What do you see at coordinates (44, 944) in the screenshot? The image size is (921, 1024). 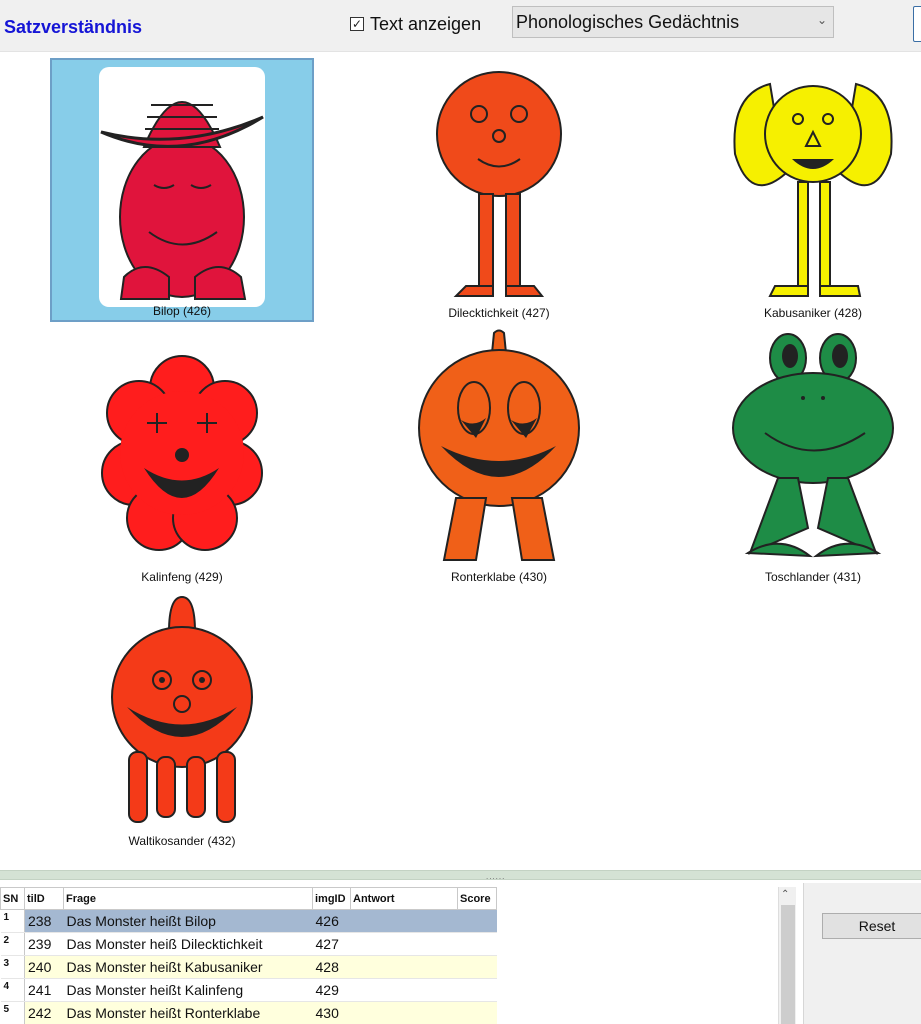 I see `cell-tilid: 239` at bounding box center [44, 944].